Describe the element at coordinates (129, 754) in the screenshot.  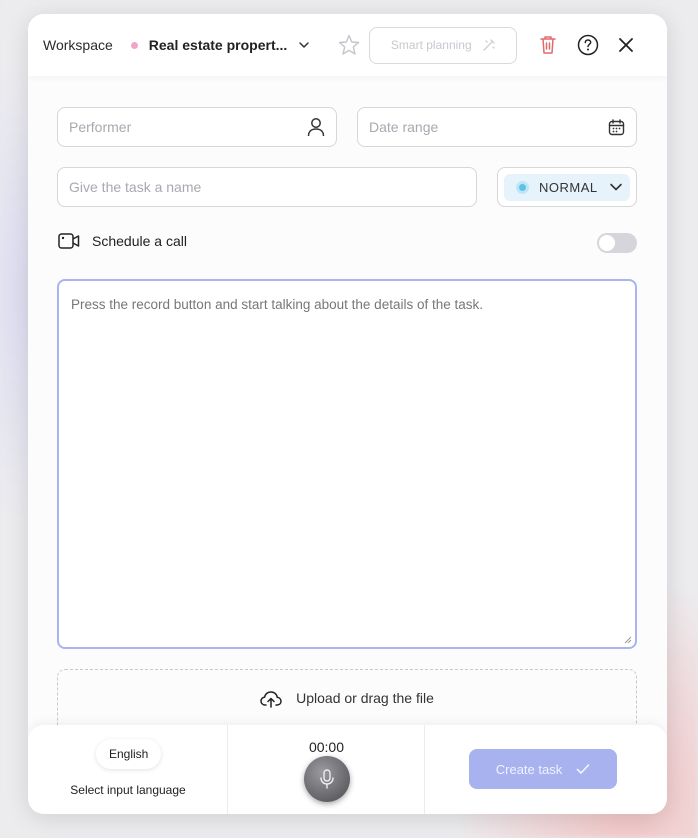
I see `language-selector: English` at that location.